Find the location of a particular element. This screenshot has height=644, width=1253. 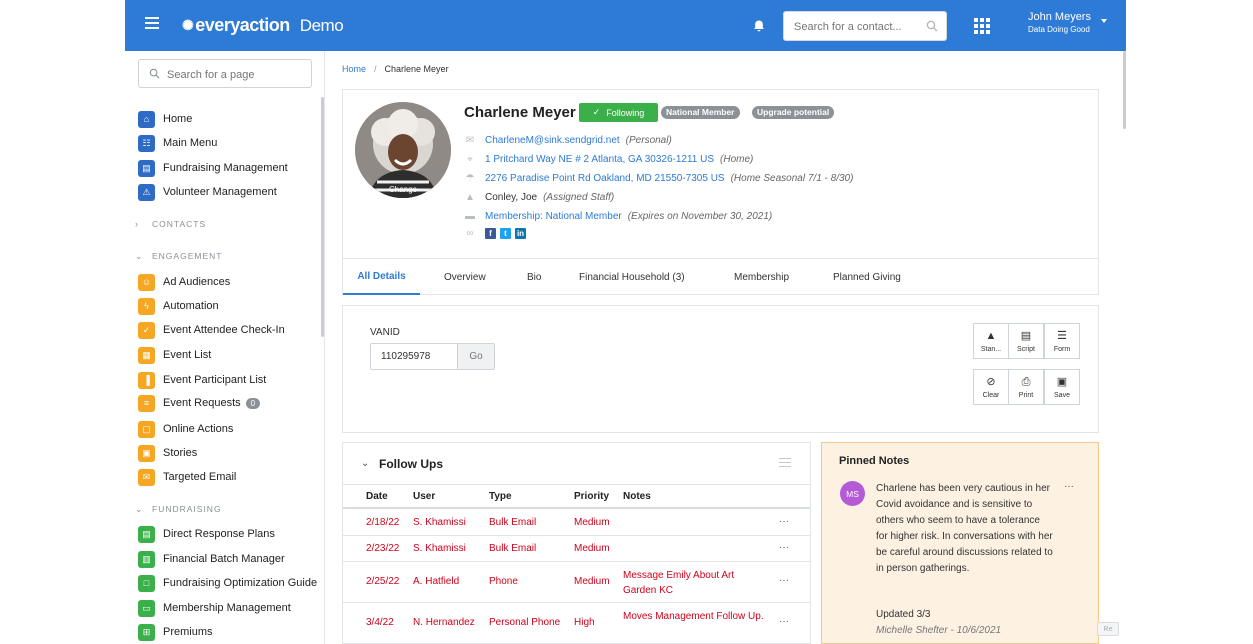

avatar-change-link: Change is located at coordinates (403, 189).